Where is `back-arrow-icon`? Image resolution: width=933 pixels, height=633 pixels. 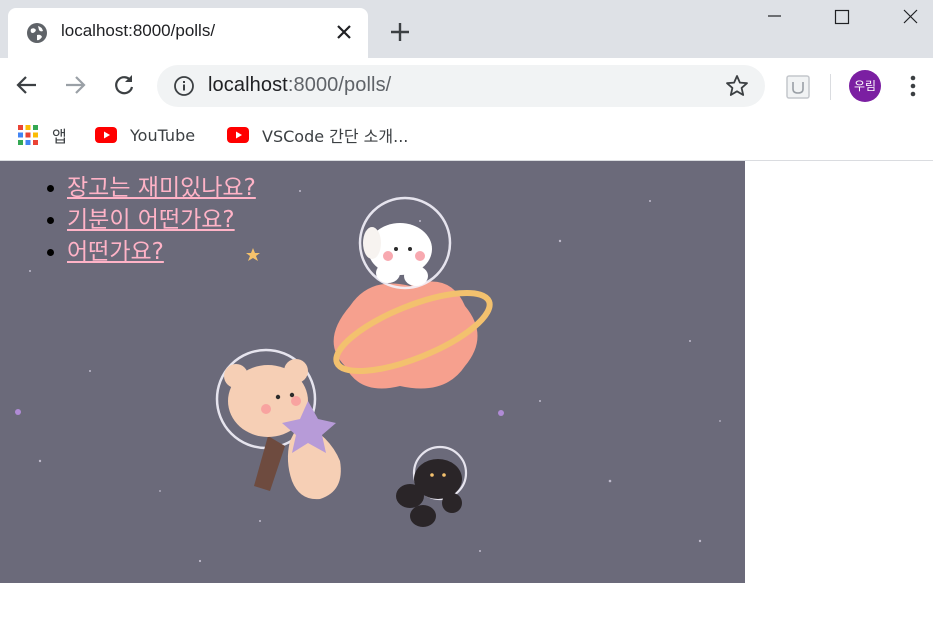
back-arrow-icon is located at coordinates (27, 85).